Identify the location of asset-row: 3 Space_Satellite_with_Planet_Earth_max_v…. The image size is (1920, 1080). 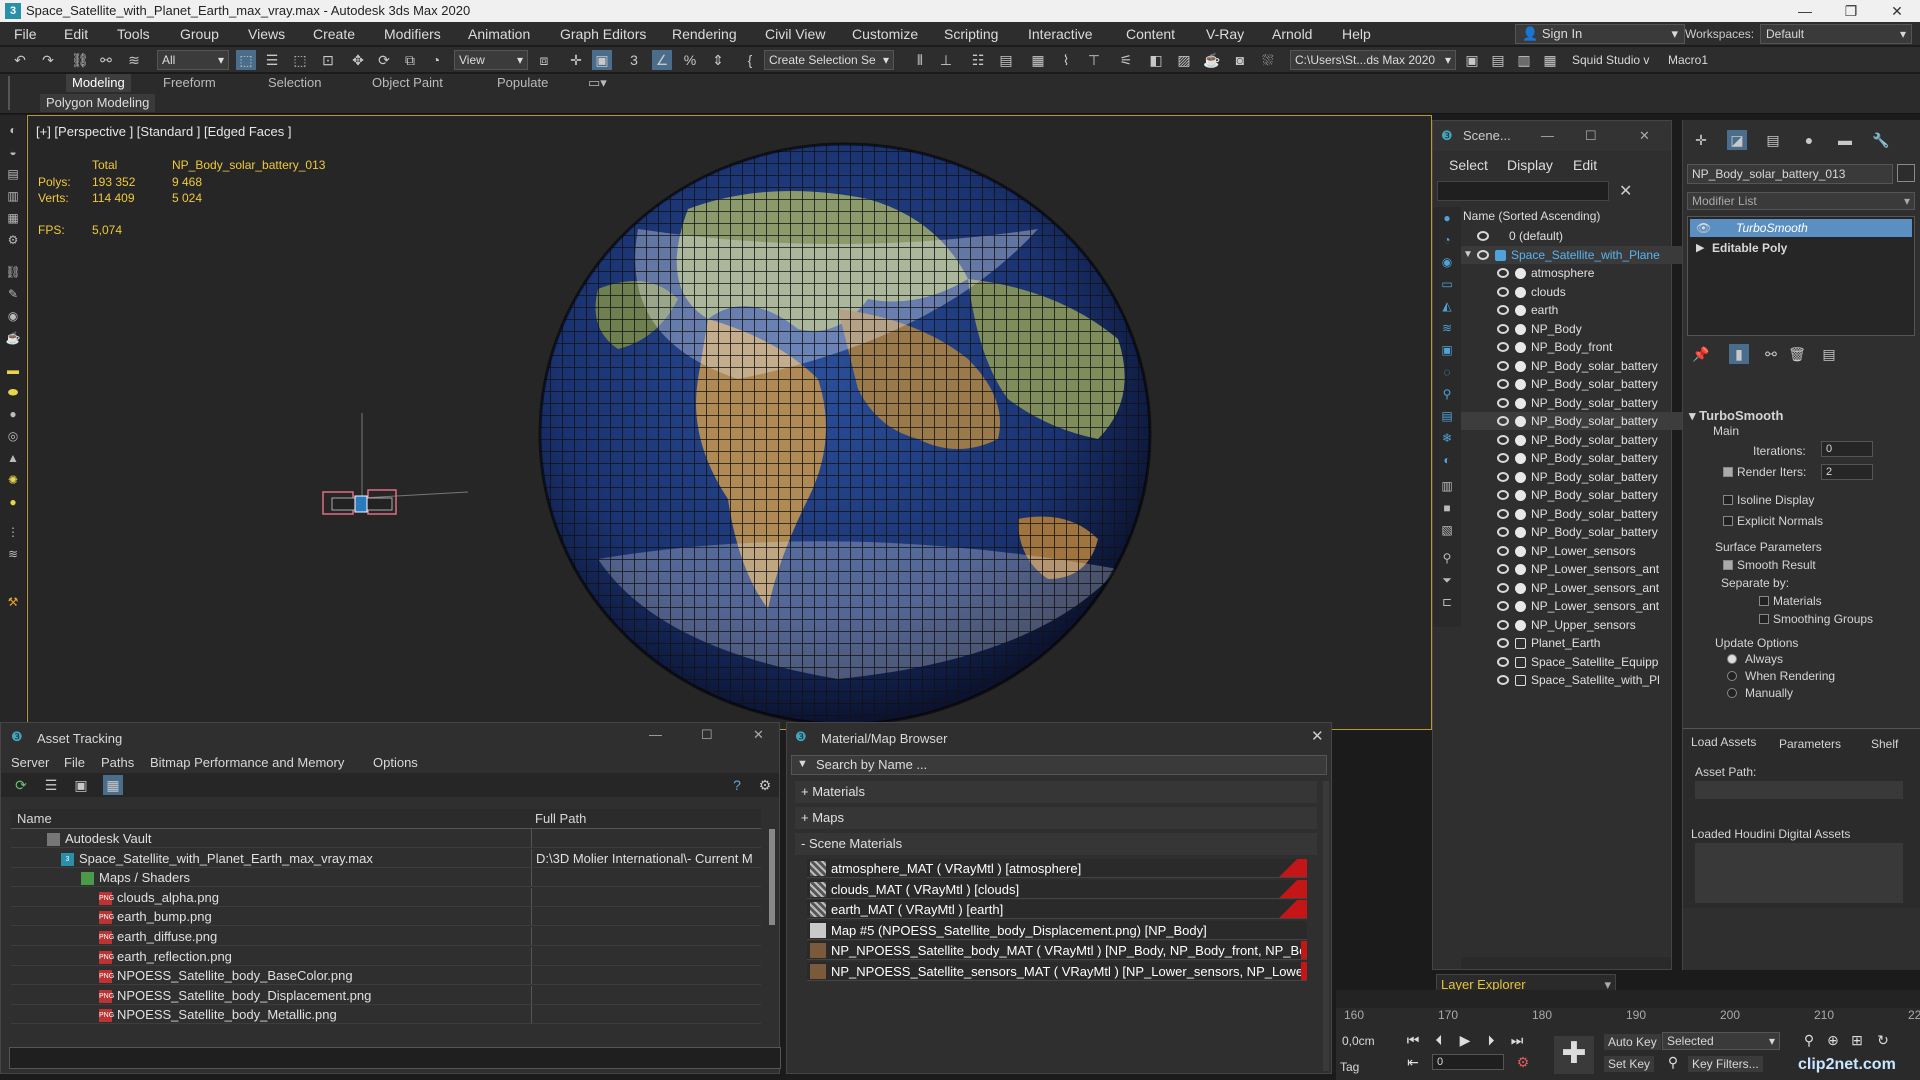
(386, 858).